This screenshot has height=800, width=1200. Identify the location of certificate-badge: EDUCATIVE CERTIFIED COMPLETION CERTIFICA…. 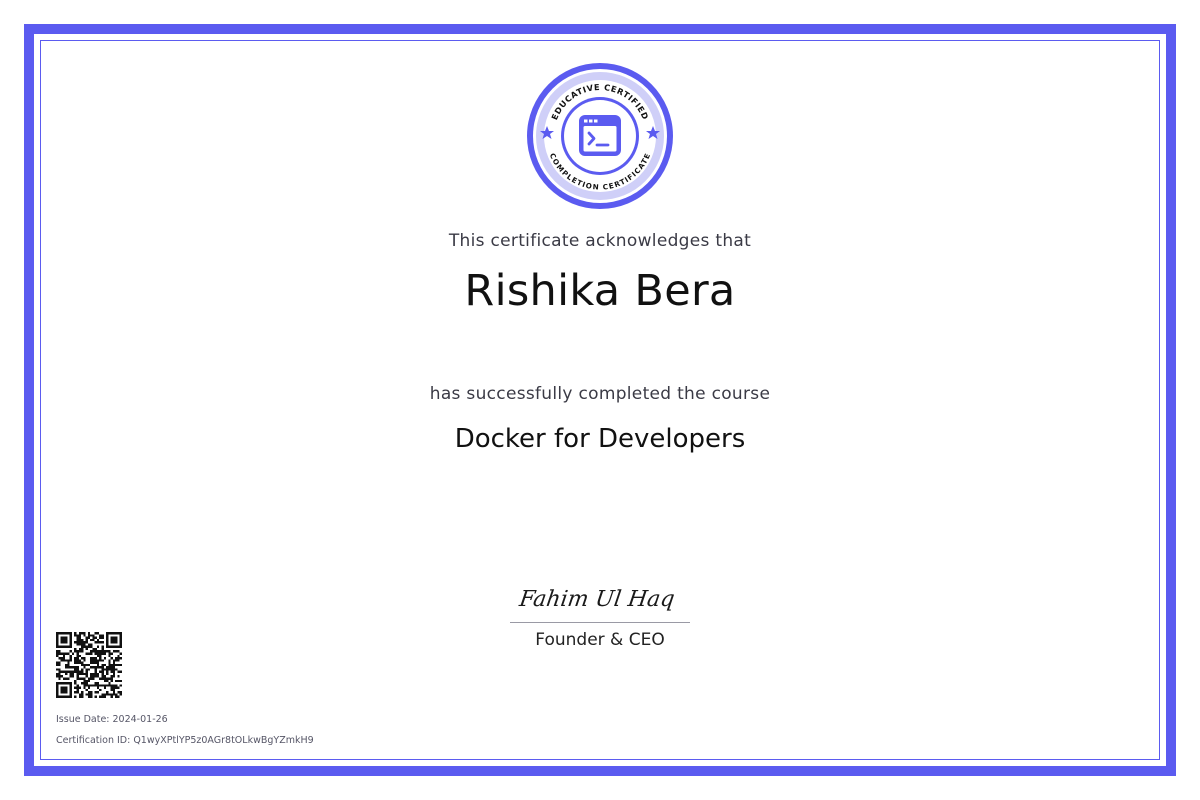
(600, 136).